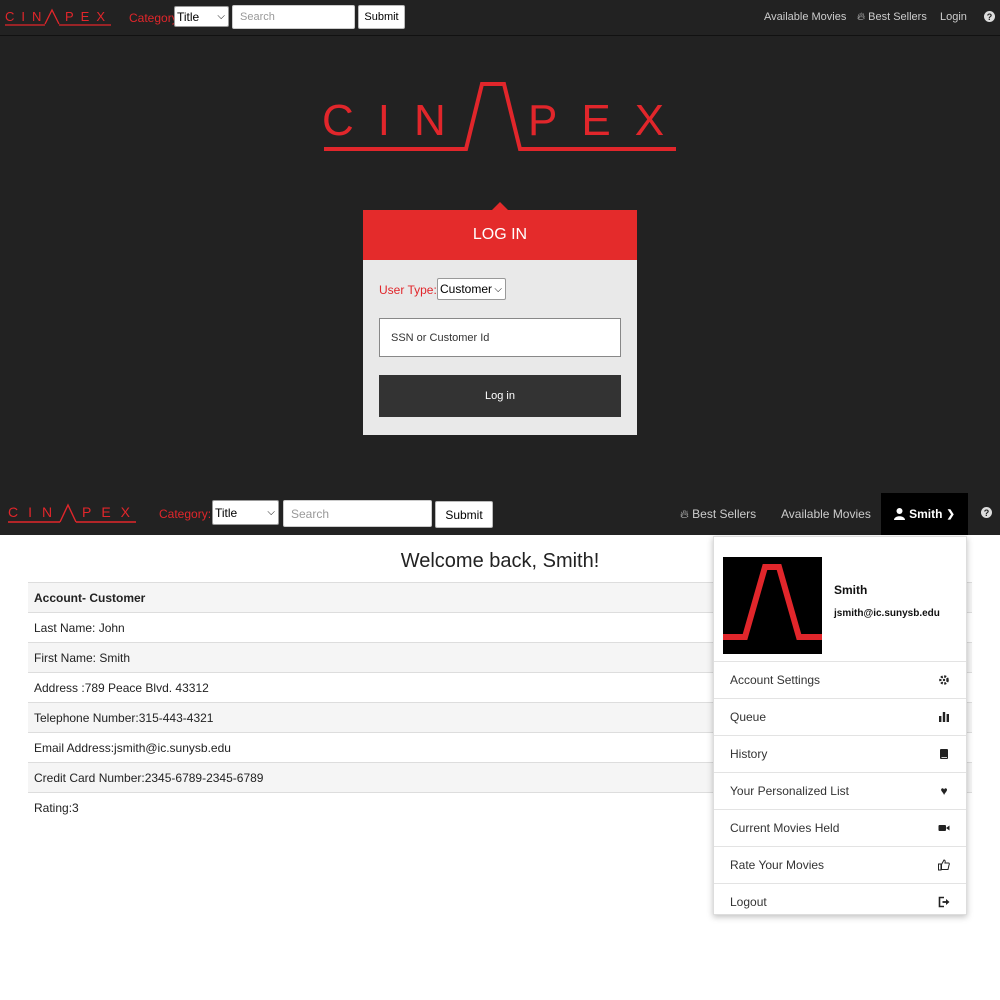  Describe the element at coordinates (851, 590) in the screenshot. I see `profile-name: Smith` at that location.